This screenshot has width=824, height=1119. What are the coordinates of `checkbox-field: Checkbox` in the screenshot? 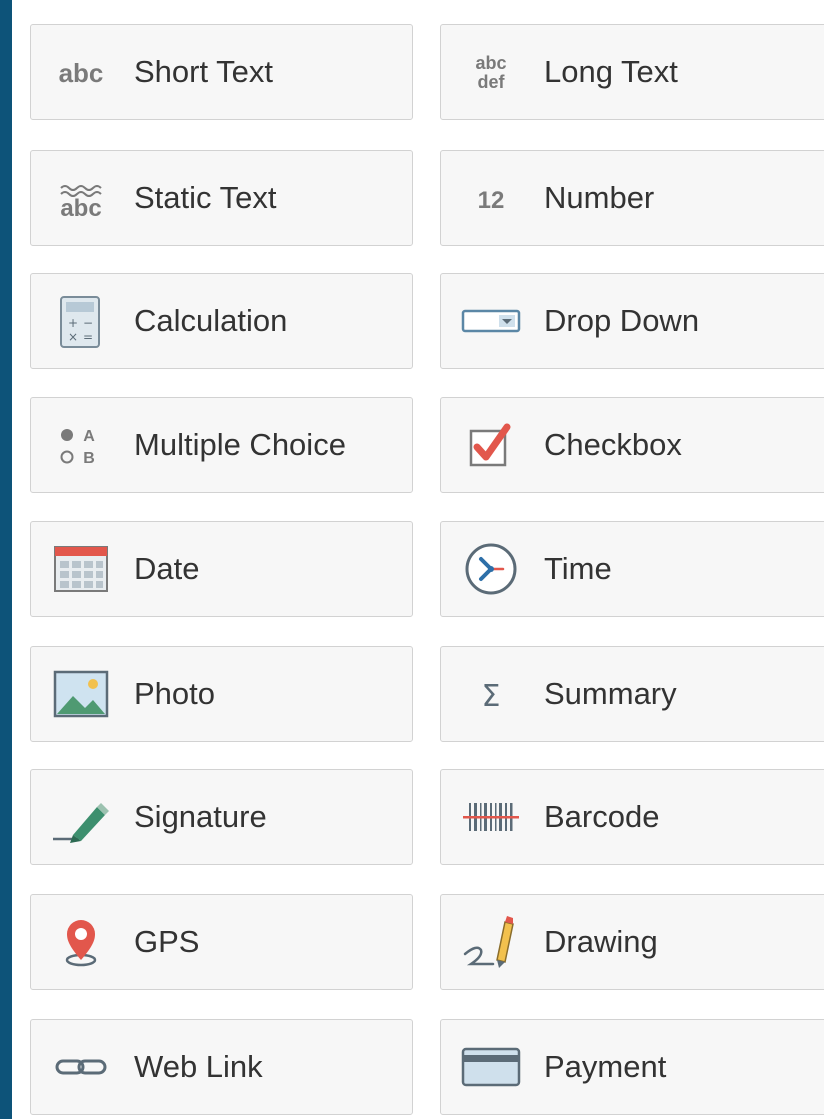 It's located at (632, 445).